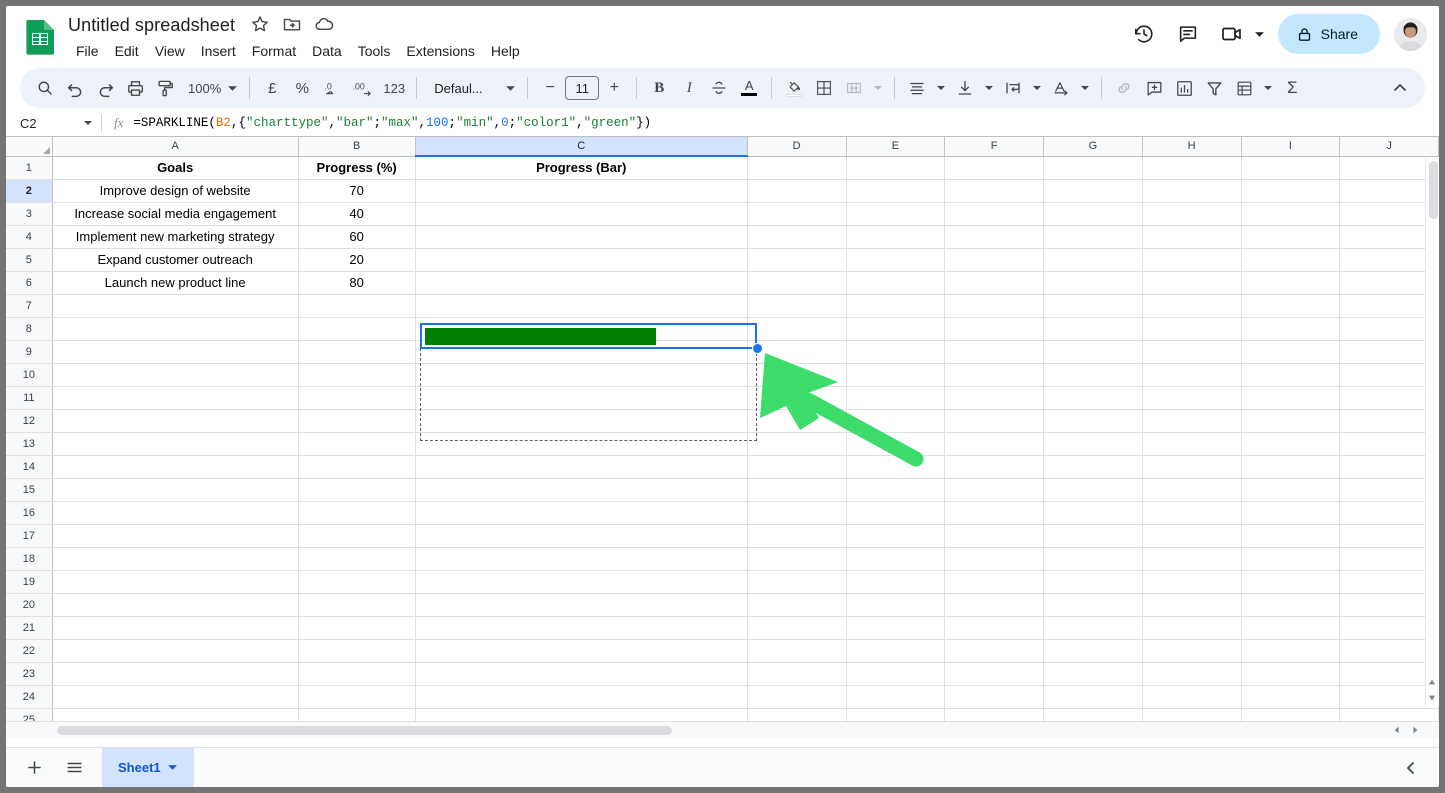 Image resolution: width=1445 pixels, height=793 pixels. What do you see at coordinates (1093, 536) in the screenshot?
I see `cell-G17` at bounding box center [1093, 536].